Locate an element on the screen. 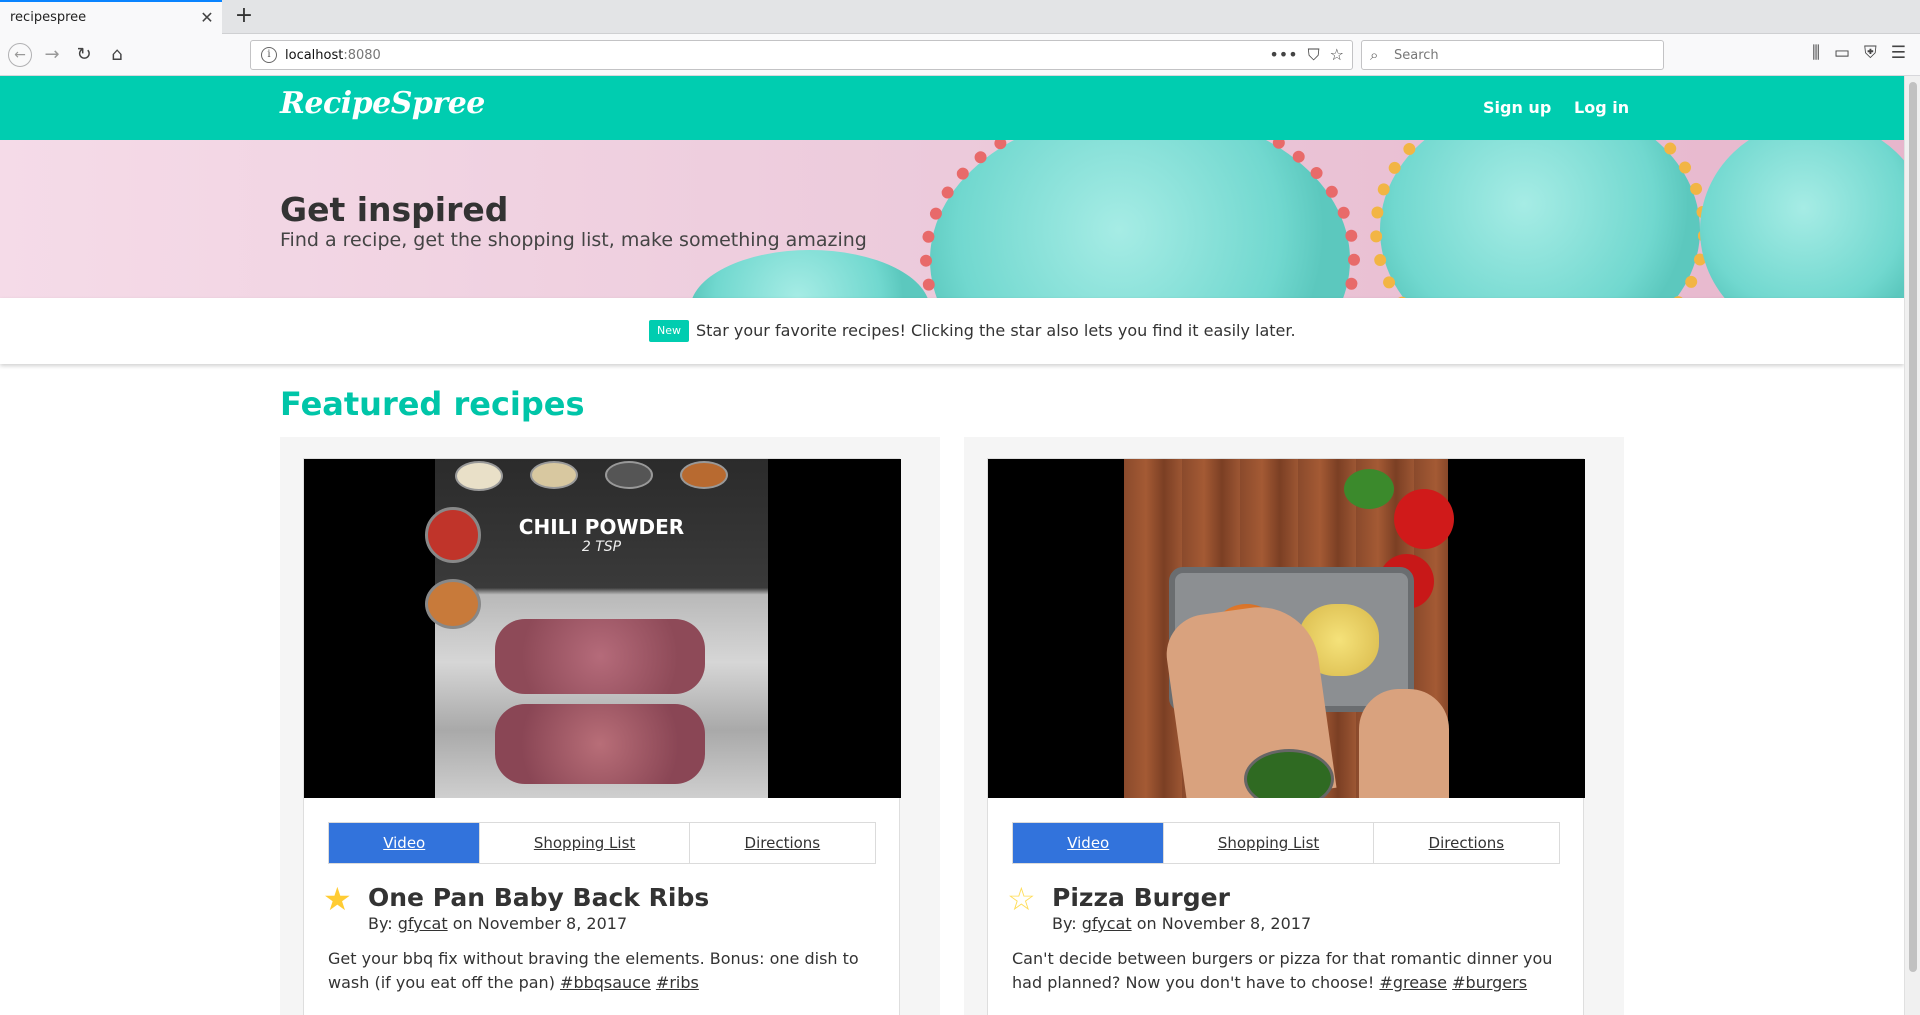 The height and width of the screenshot is (1015, 1920). forward-arrow-icon: → is located at coordinates (52, 55).